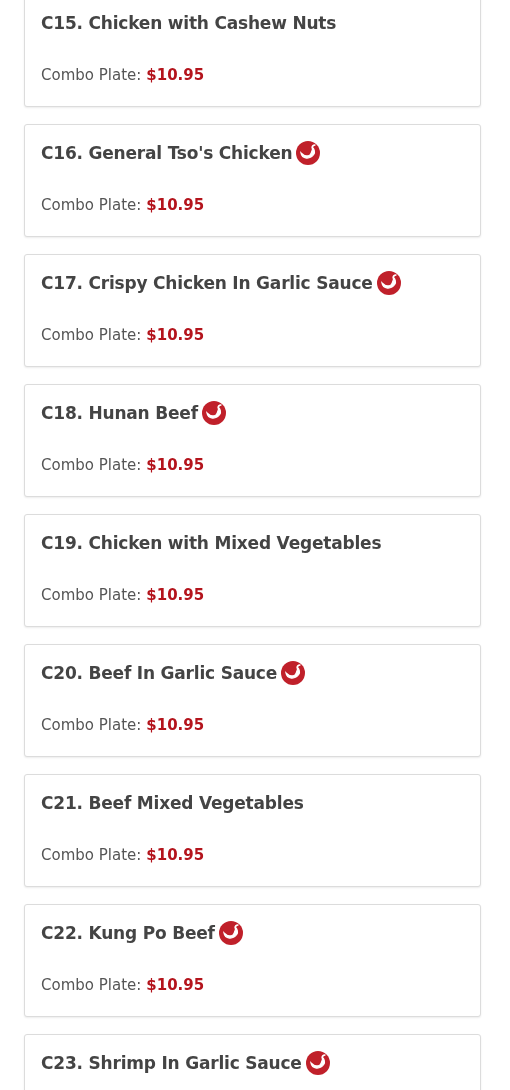 The height and width of the screenshot is (1090, 510). Describe the element at coordinates (128, 933) in the screenshot. I see `dish-name: C22. Kung Po Beef` at that location.